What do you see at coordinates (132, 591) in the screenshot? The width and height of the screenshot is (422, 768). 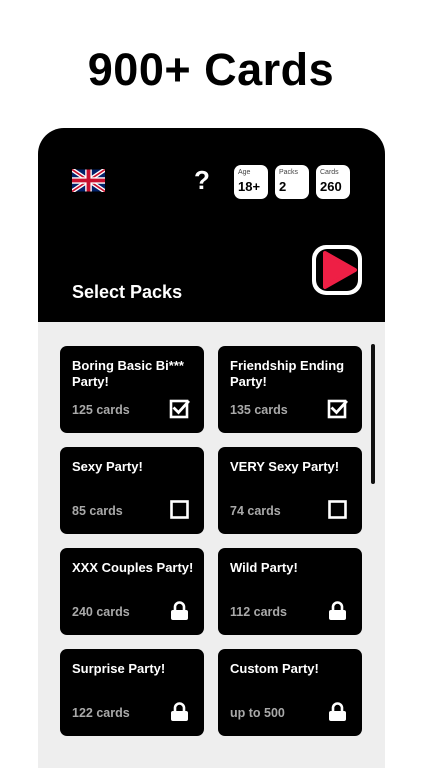 I see `pack-card-xxx-couples: XXX Couples Party! 240 cards` at bounding box center [132, 591].